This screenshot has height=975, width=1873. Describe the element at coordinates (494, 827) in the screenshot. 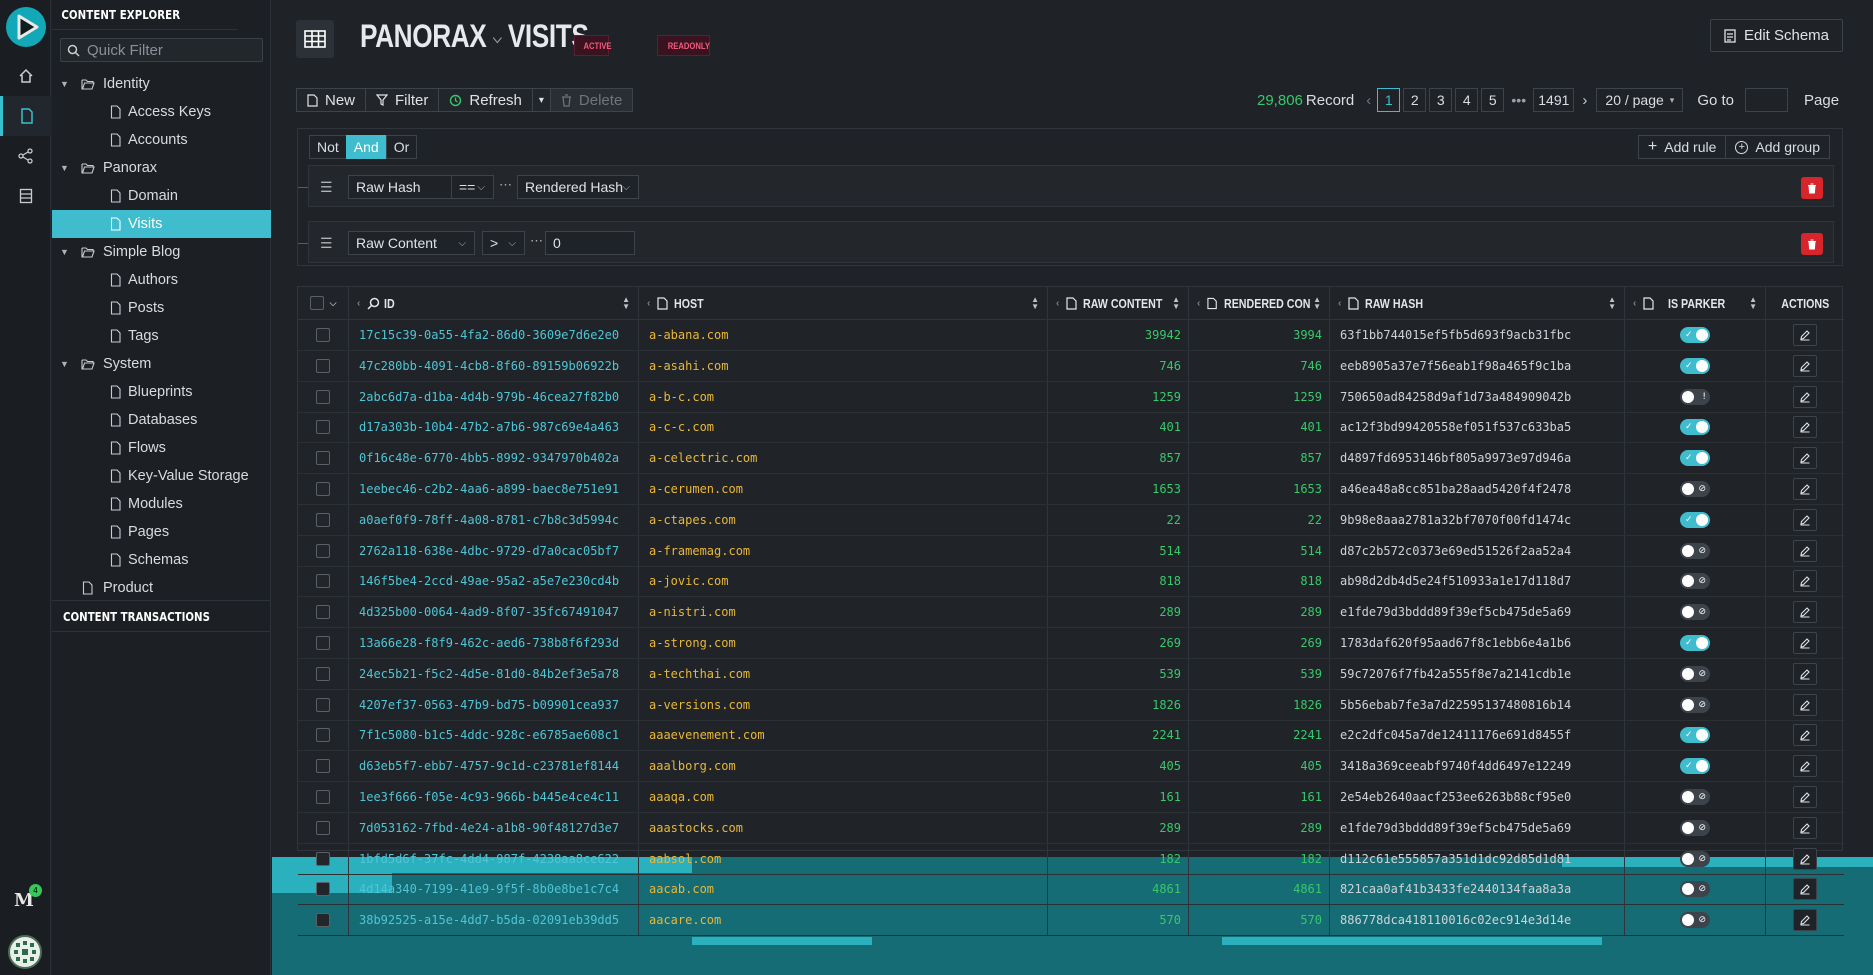

I see `id-cell: 7d053162-7fbd-4e24-a1b8-90f48127d3e7` at that location.